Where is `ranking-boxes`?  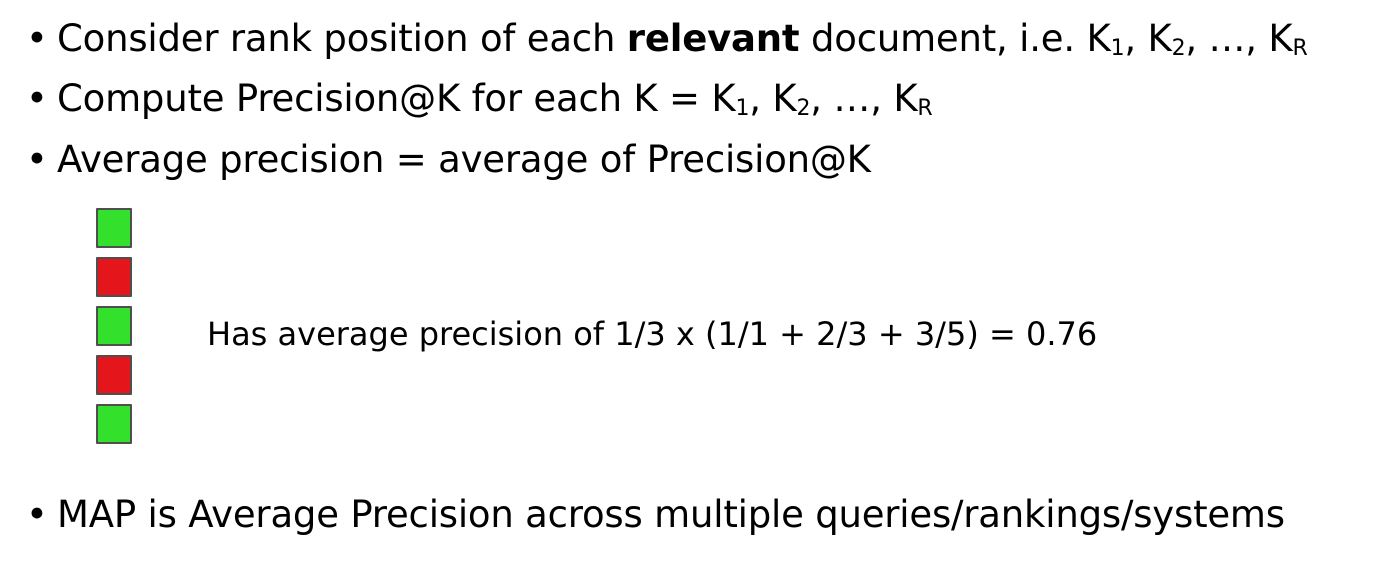
ranking-boxes is located at coordinates (116, 330).